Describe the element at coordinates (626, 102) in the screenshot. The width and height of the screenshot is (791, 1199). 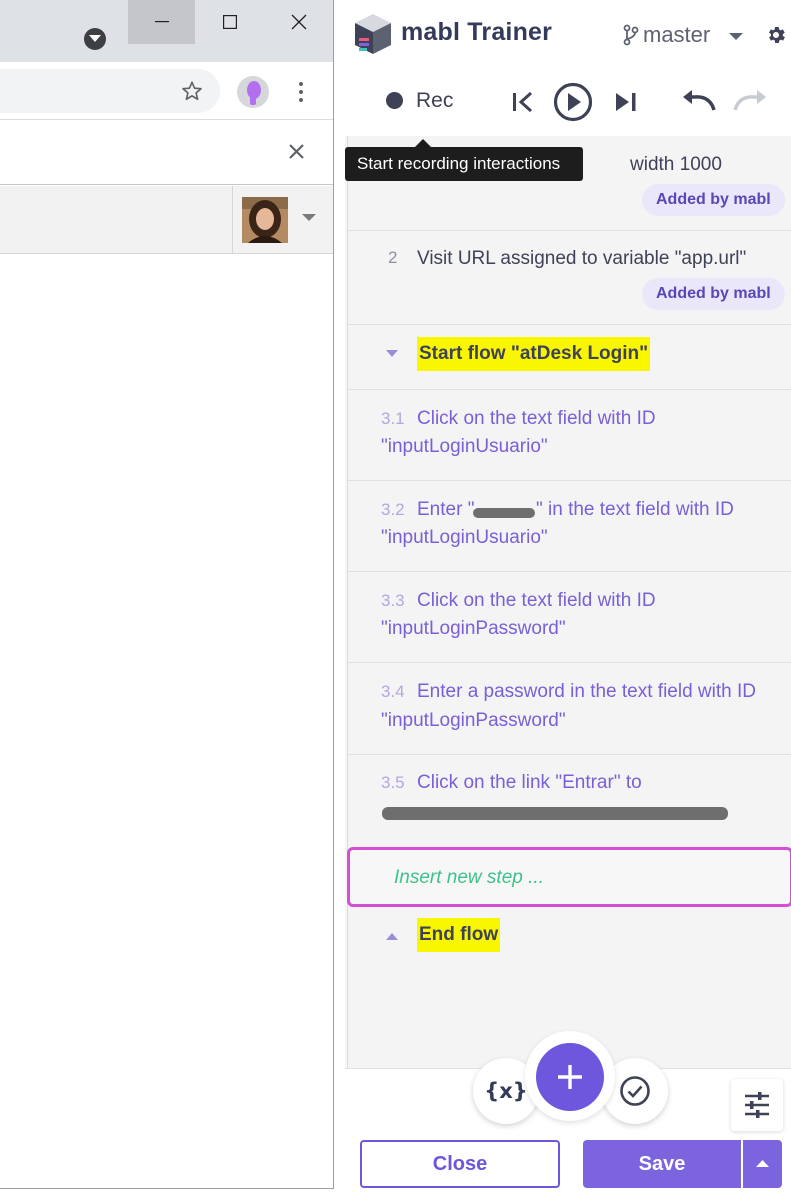
I see `skip-forward-icon` at that location.